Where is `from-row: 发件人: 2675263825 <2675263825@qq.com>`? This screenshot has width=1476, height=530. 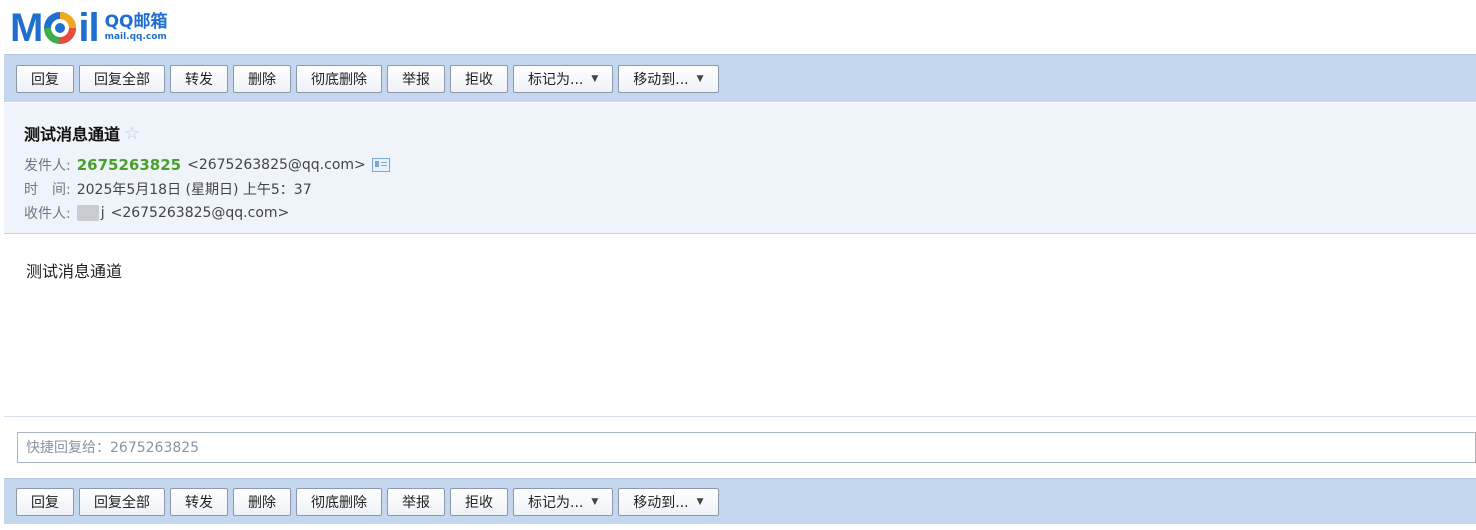
from-row: 发件人: 2675263825 <2675263825@qq.com> is located at coordinates (207, 165).